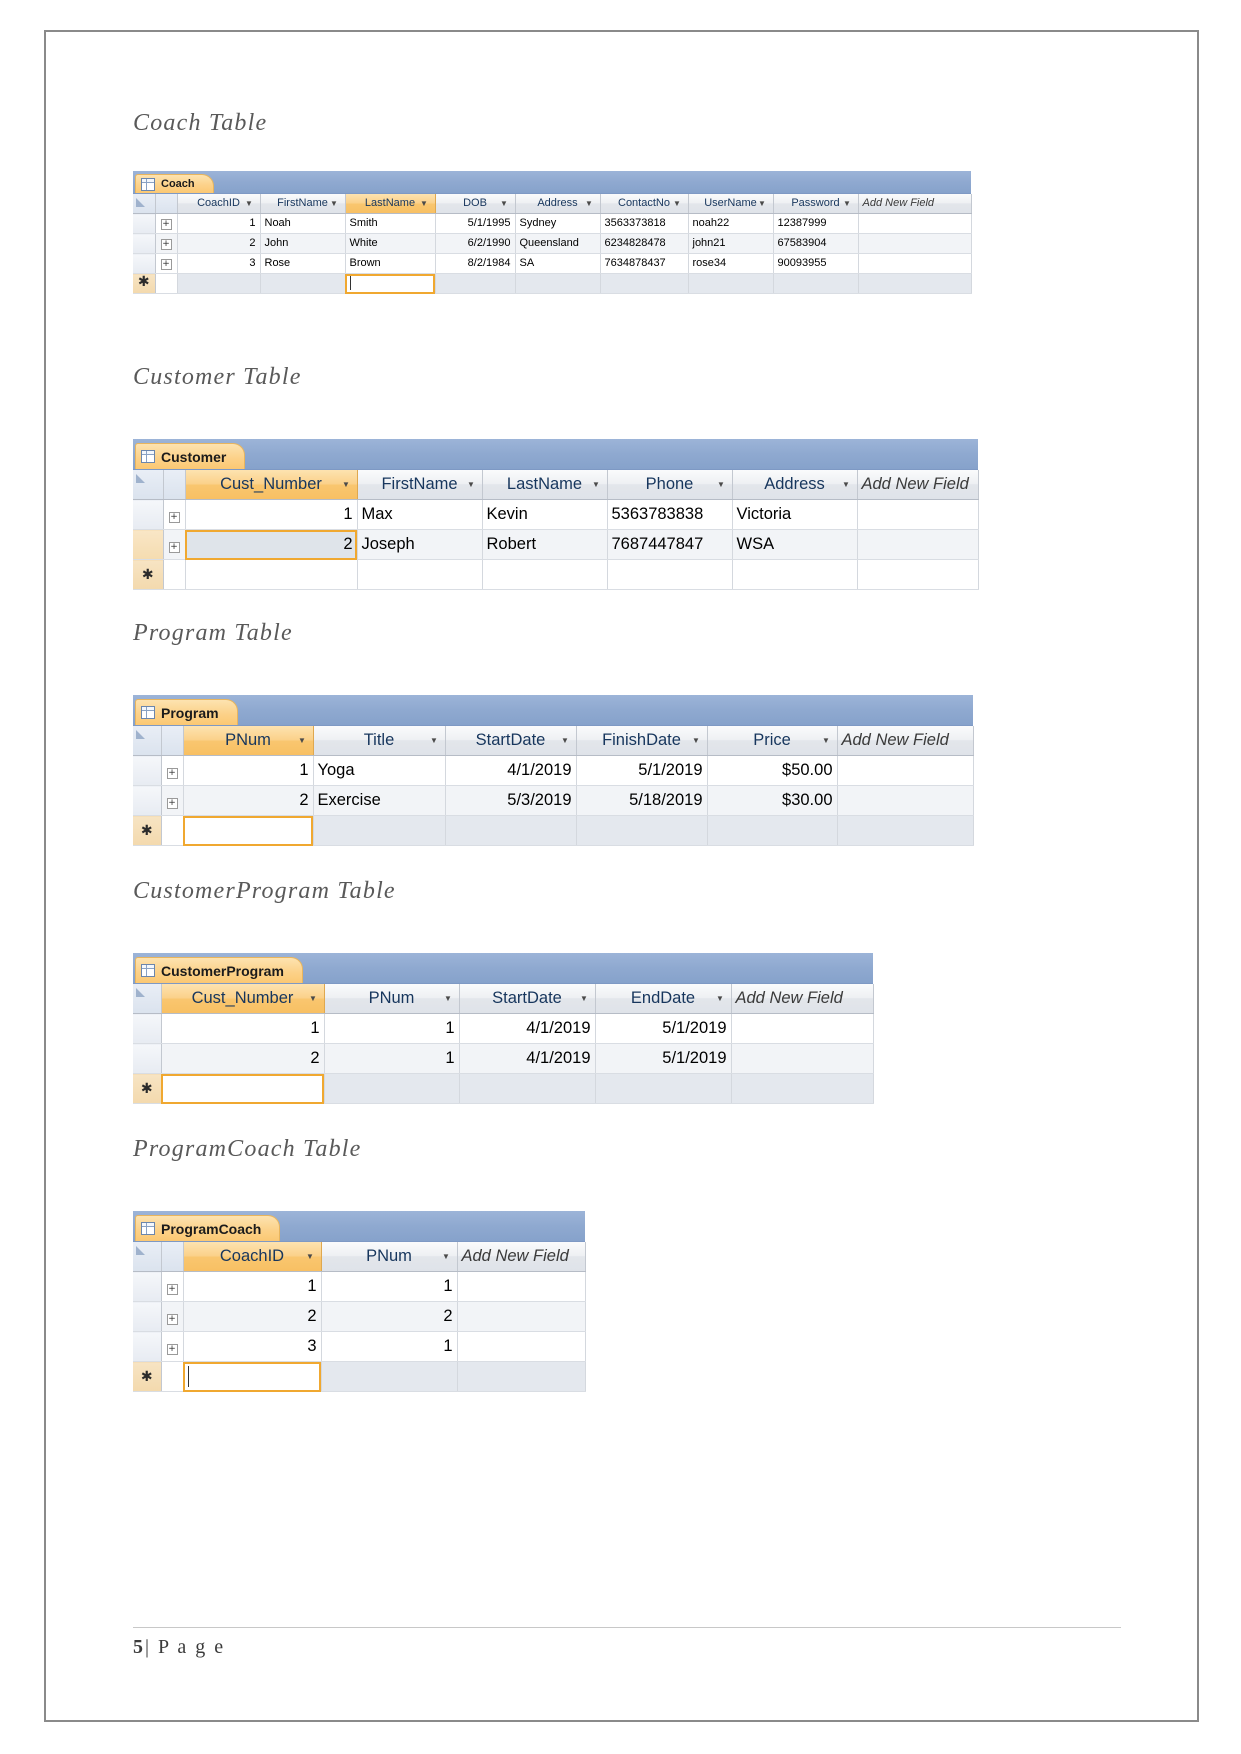  I want to click on cell-address: Victoria, so click(795, 514).